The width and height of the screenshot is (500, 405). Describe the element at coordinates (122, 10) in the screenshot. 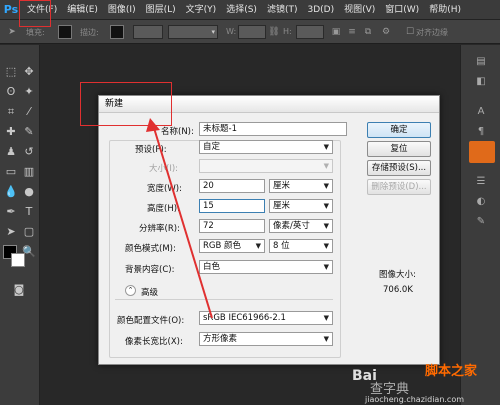

I see `menu-image: 图像(I)` at that location.